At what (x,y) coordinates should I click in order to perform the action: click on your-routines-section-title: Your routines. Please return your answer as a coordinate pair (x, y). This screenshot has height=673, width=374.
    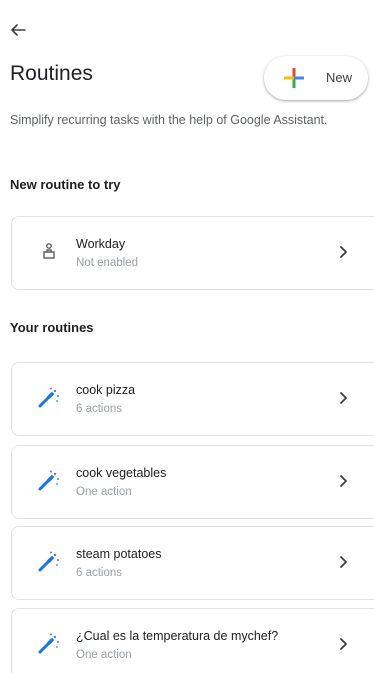
    Looking at the image, I should click on (52, 327).